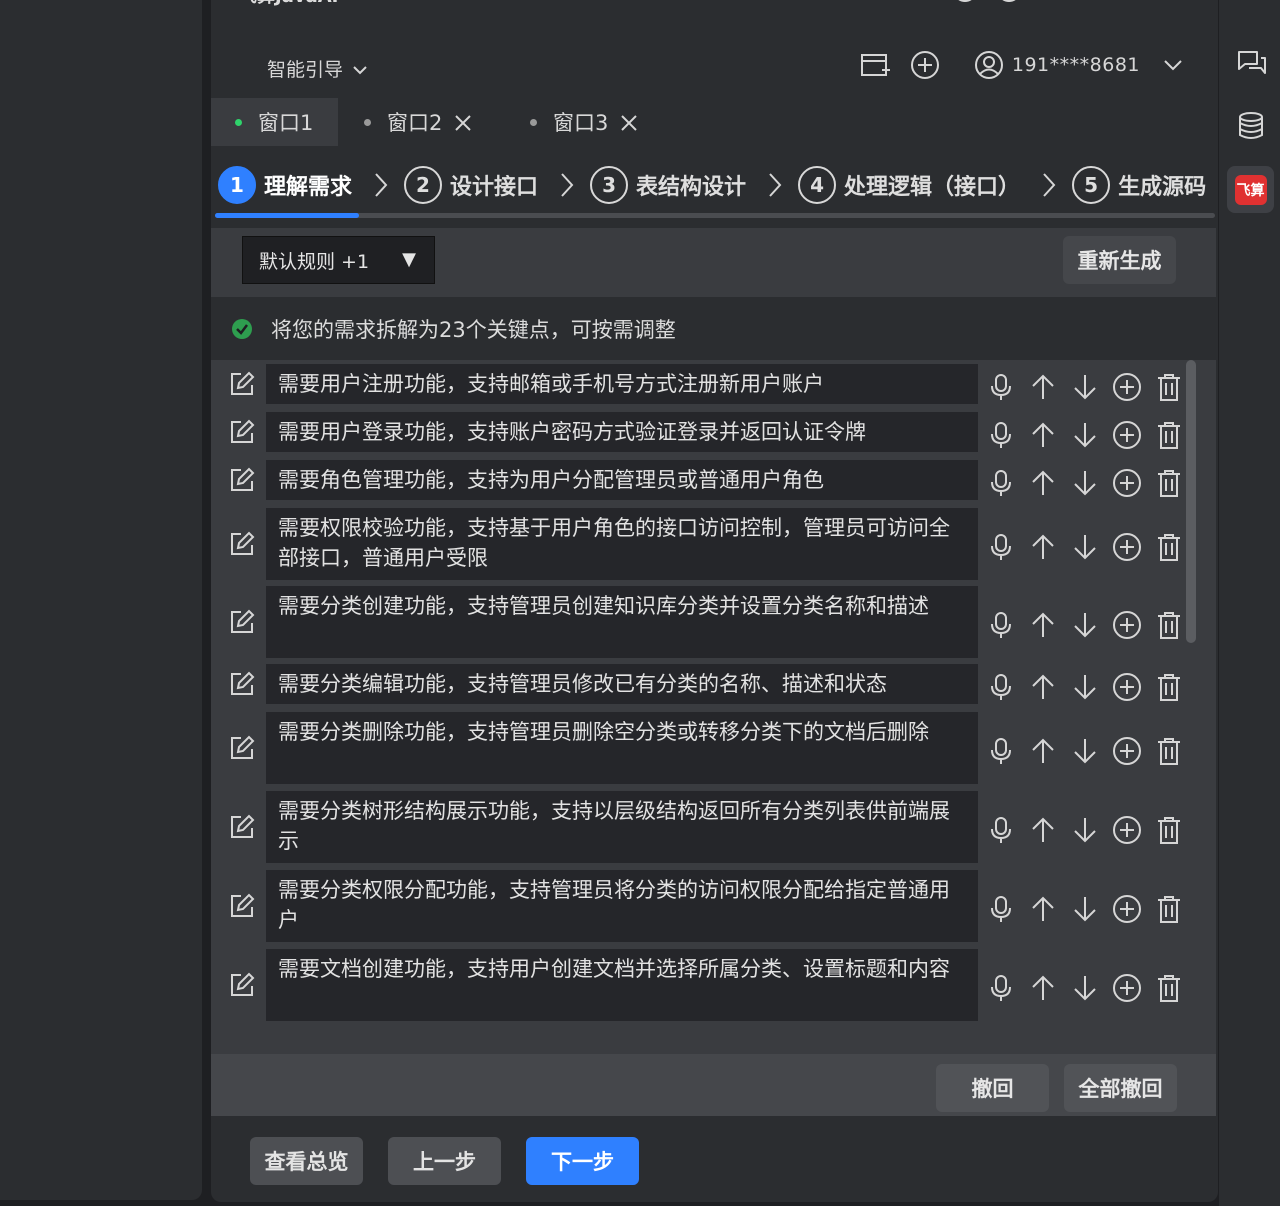 The height and width of the screenshot is (1206, 1280). What do you see at coordinates (965, 3) in the screenshot?
I see `history-icon` at bounding box center [965, 3].